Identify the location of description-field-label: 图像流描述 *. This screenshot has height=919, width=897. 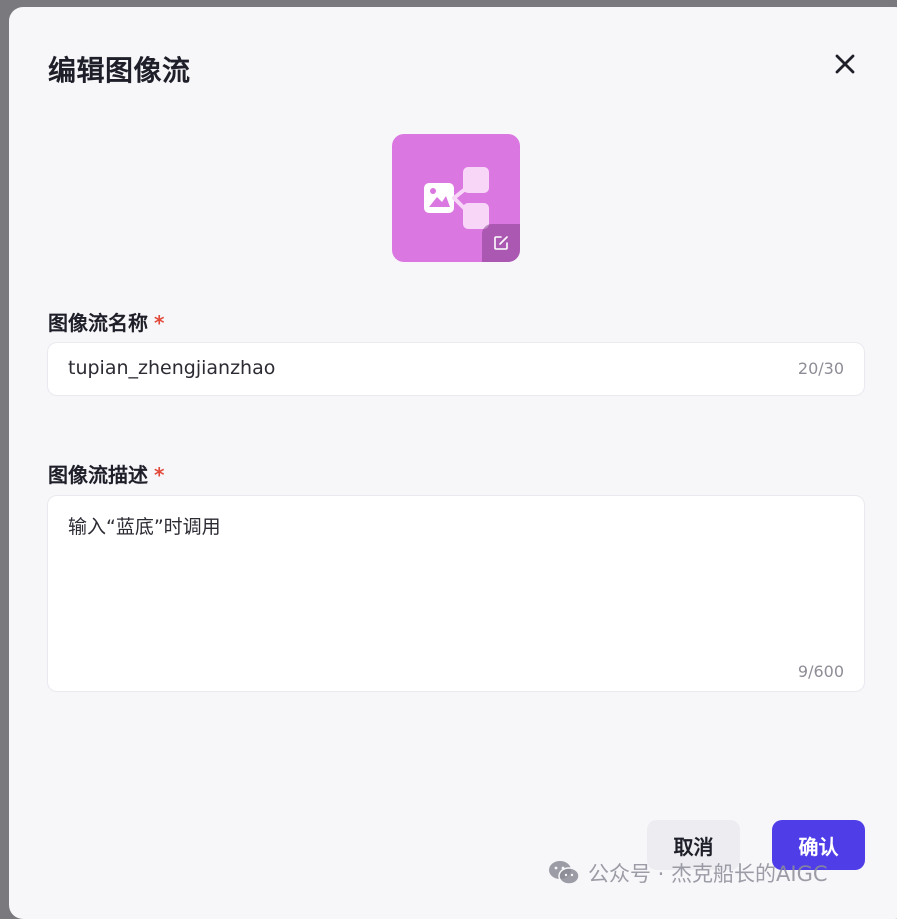
(106, 475).